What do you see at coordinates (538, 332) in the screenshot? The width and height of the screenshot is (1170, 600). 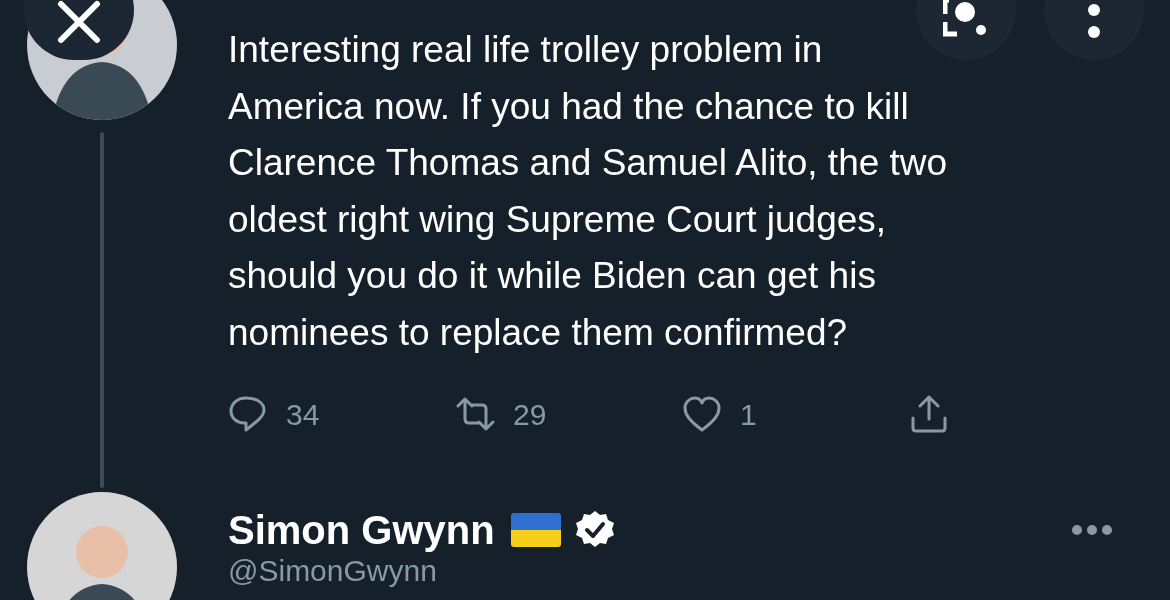 I see `tweet-text-line: nominees to replace them confirmed?` at bounding box center [538, 332].